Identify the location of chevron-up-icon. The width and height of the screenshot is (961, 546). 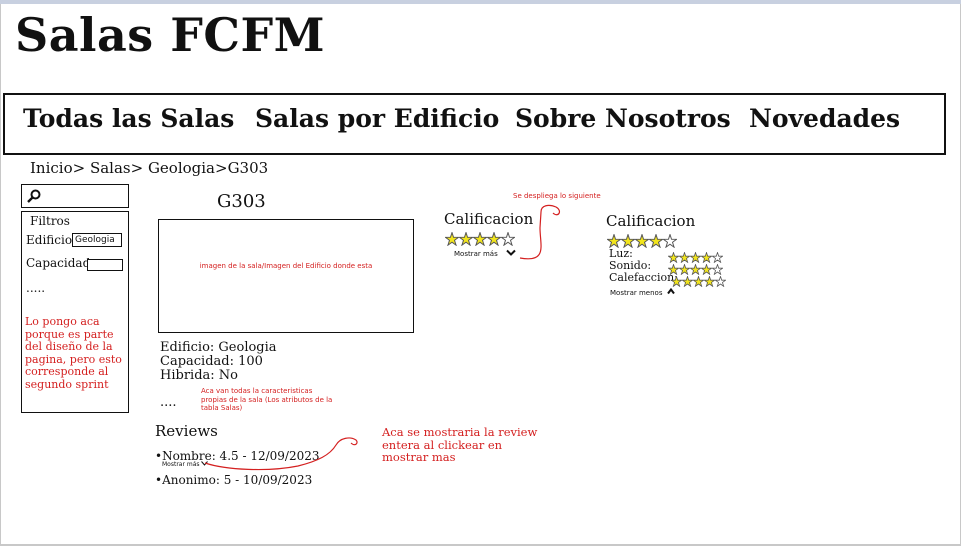
(670, 291).